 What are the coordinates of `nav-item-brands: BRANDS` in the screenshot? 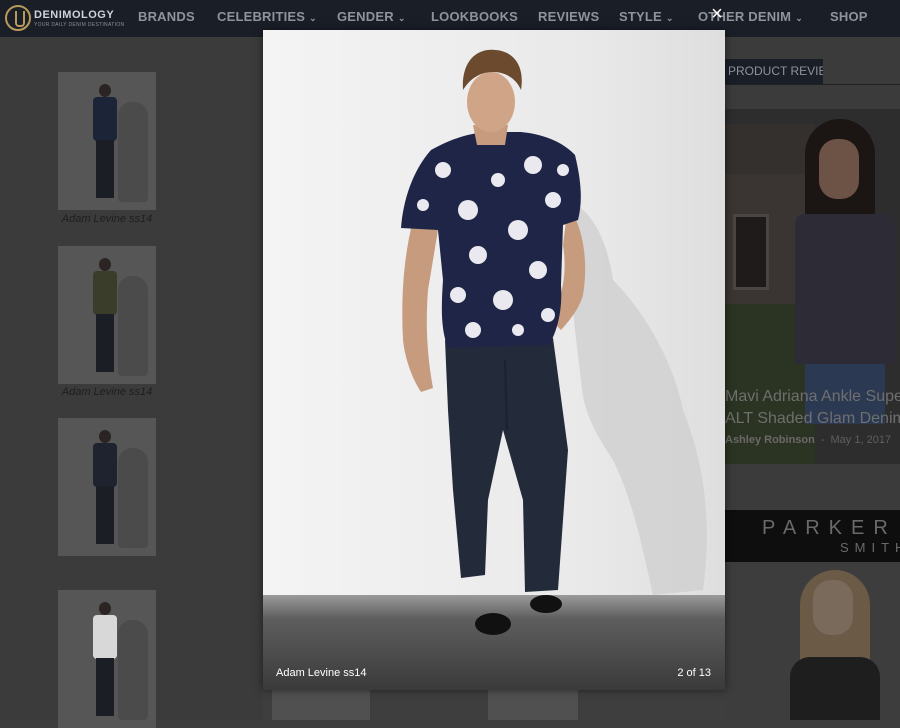 It's located at (166, 16).